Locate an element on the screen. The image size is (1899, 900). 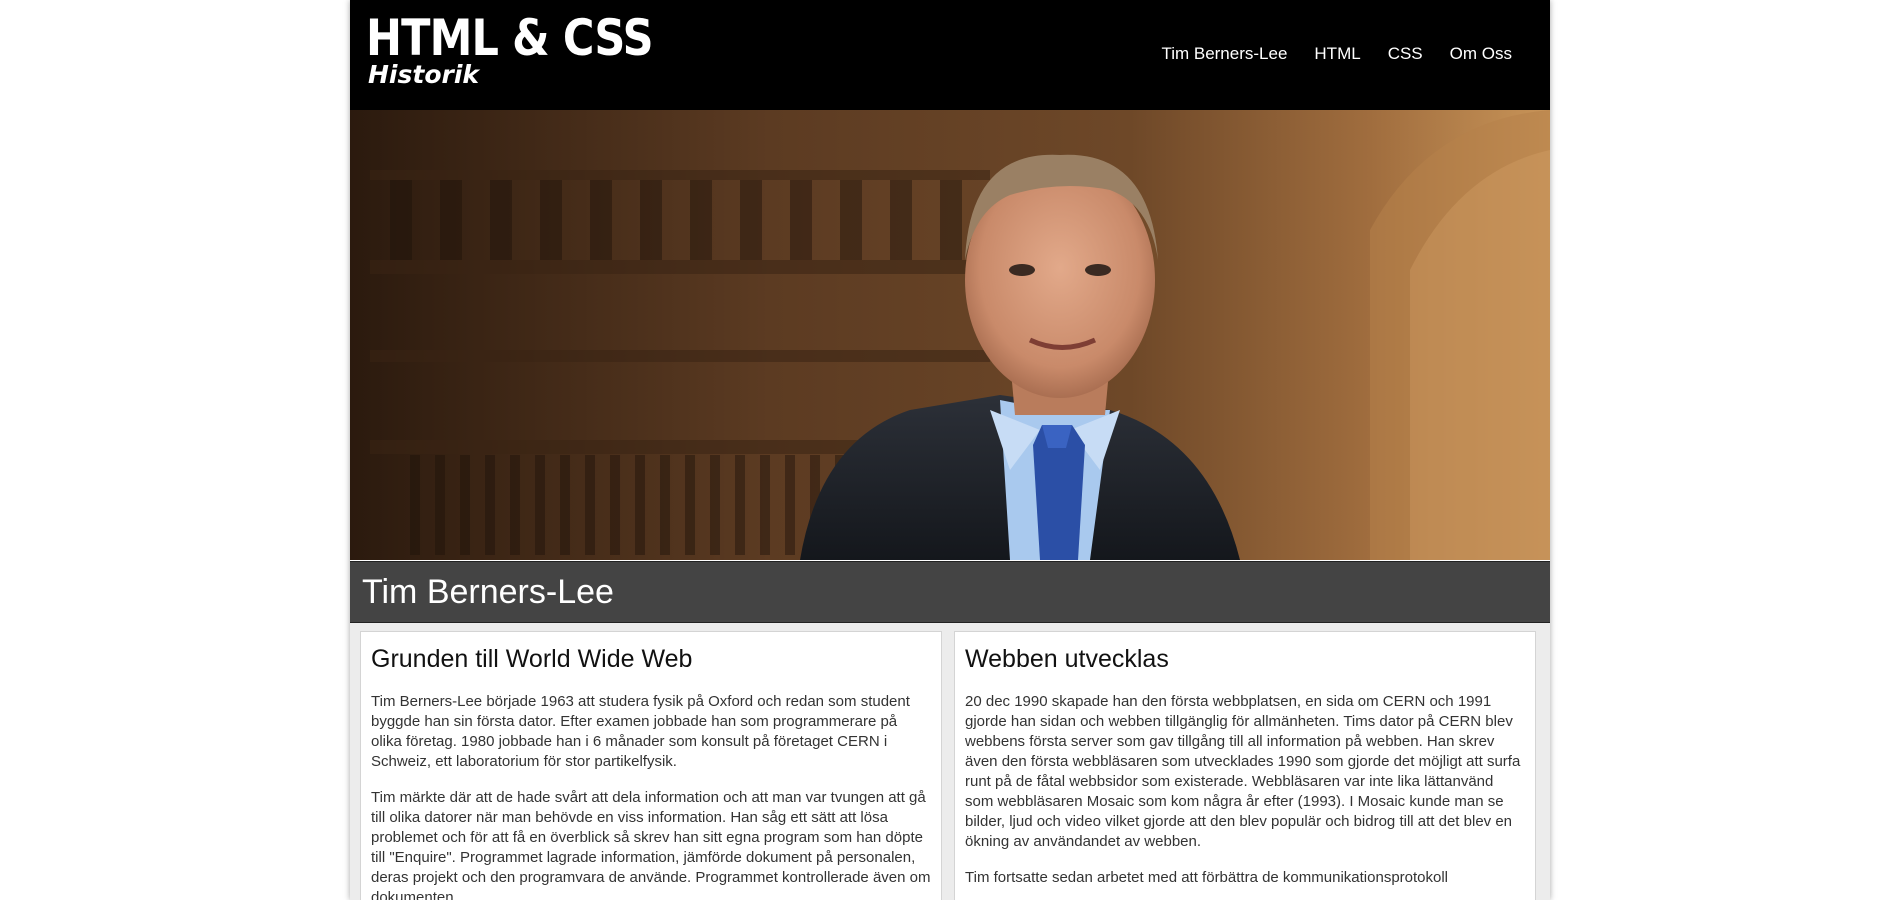
nav-link-tim-berners-lee: Tim Berners-Lee is located at coordinates (1224, 54).